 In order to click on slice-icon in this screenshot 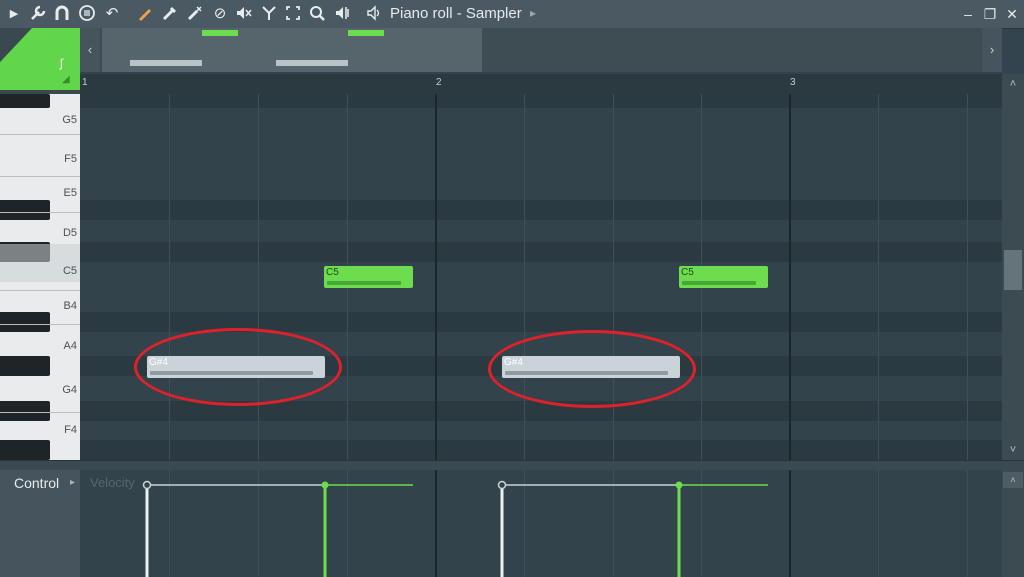, I will do `click(269, 14)`.